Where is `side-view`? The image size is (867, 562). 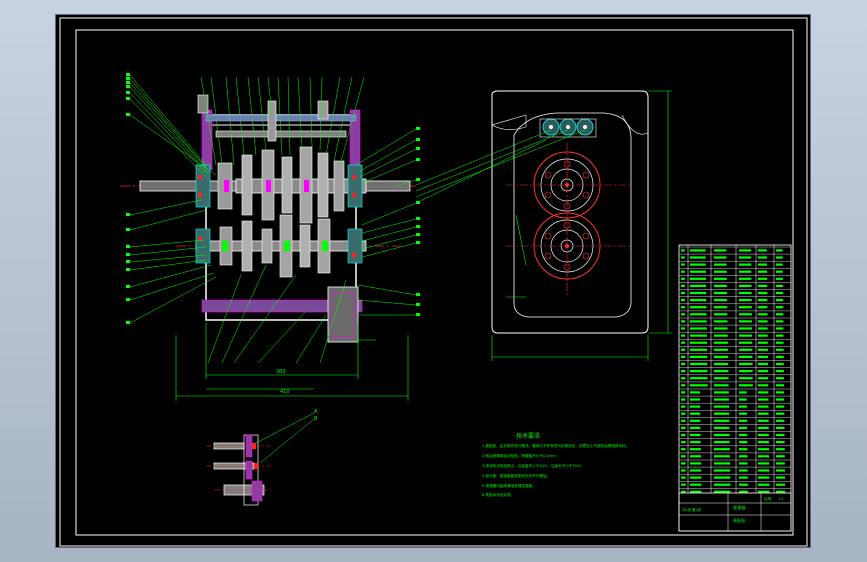 side-view is located at coordinates (543, 225).